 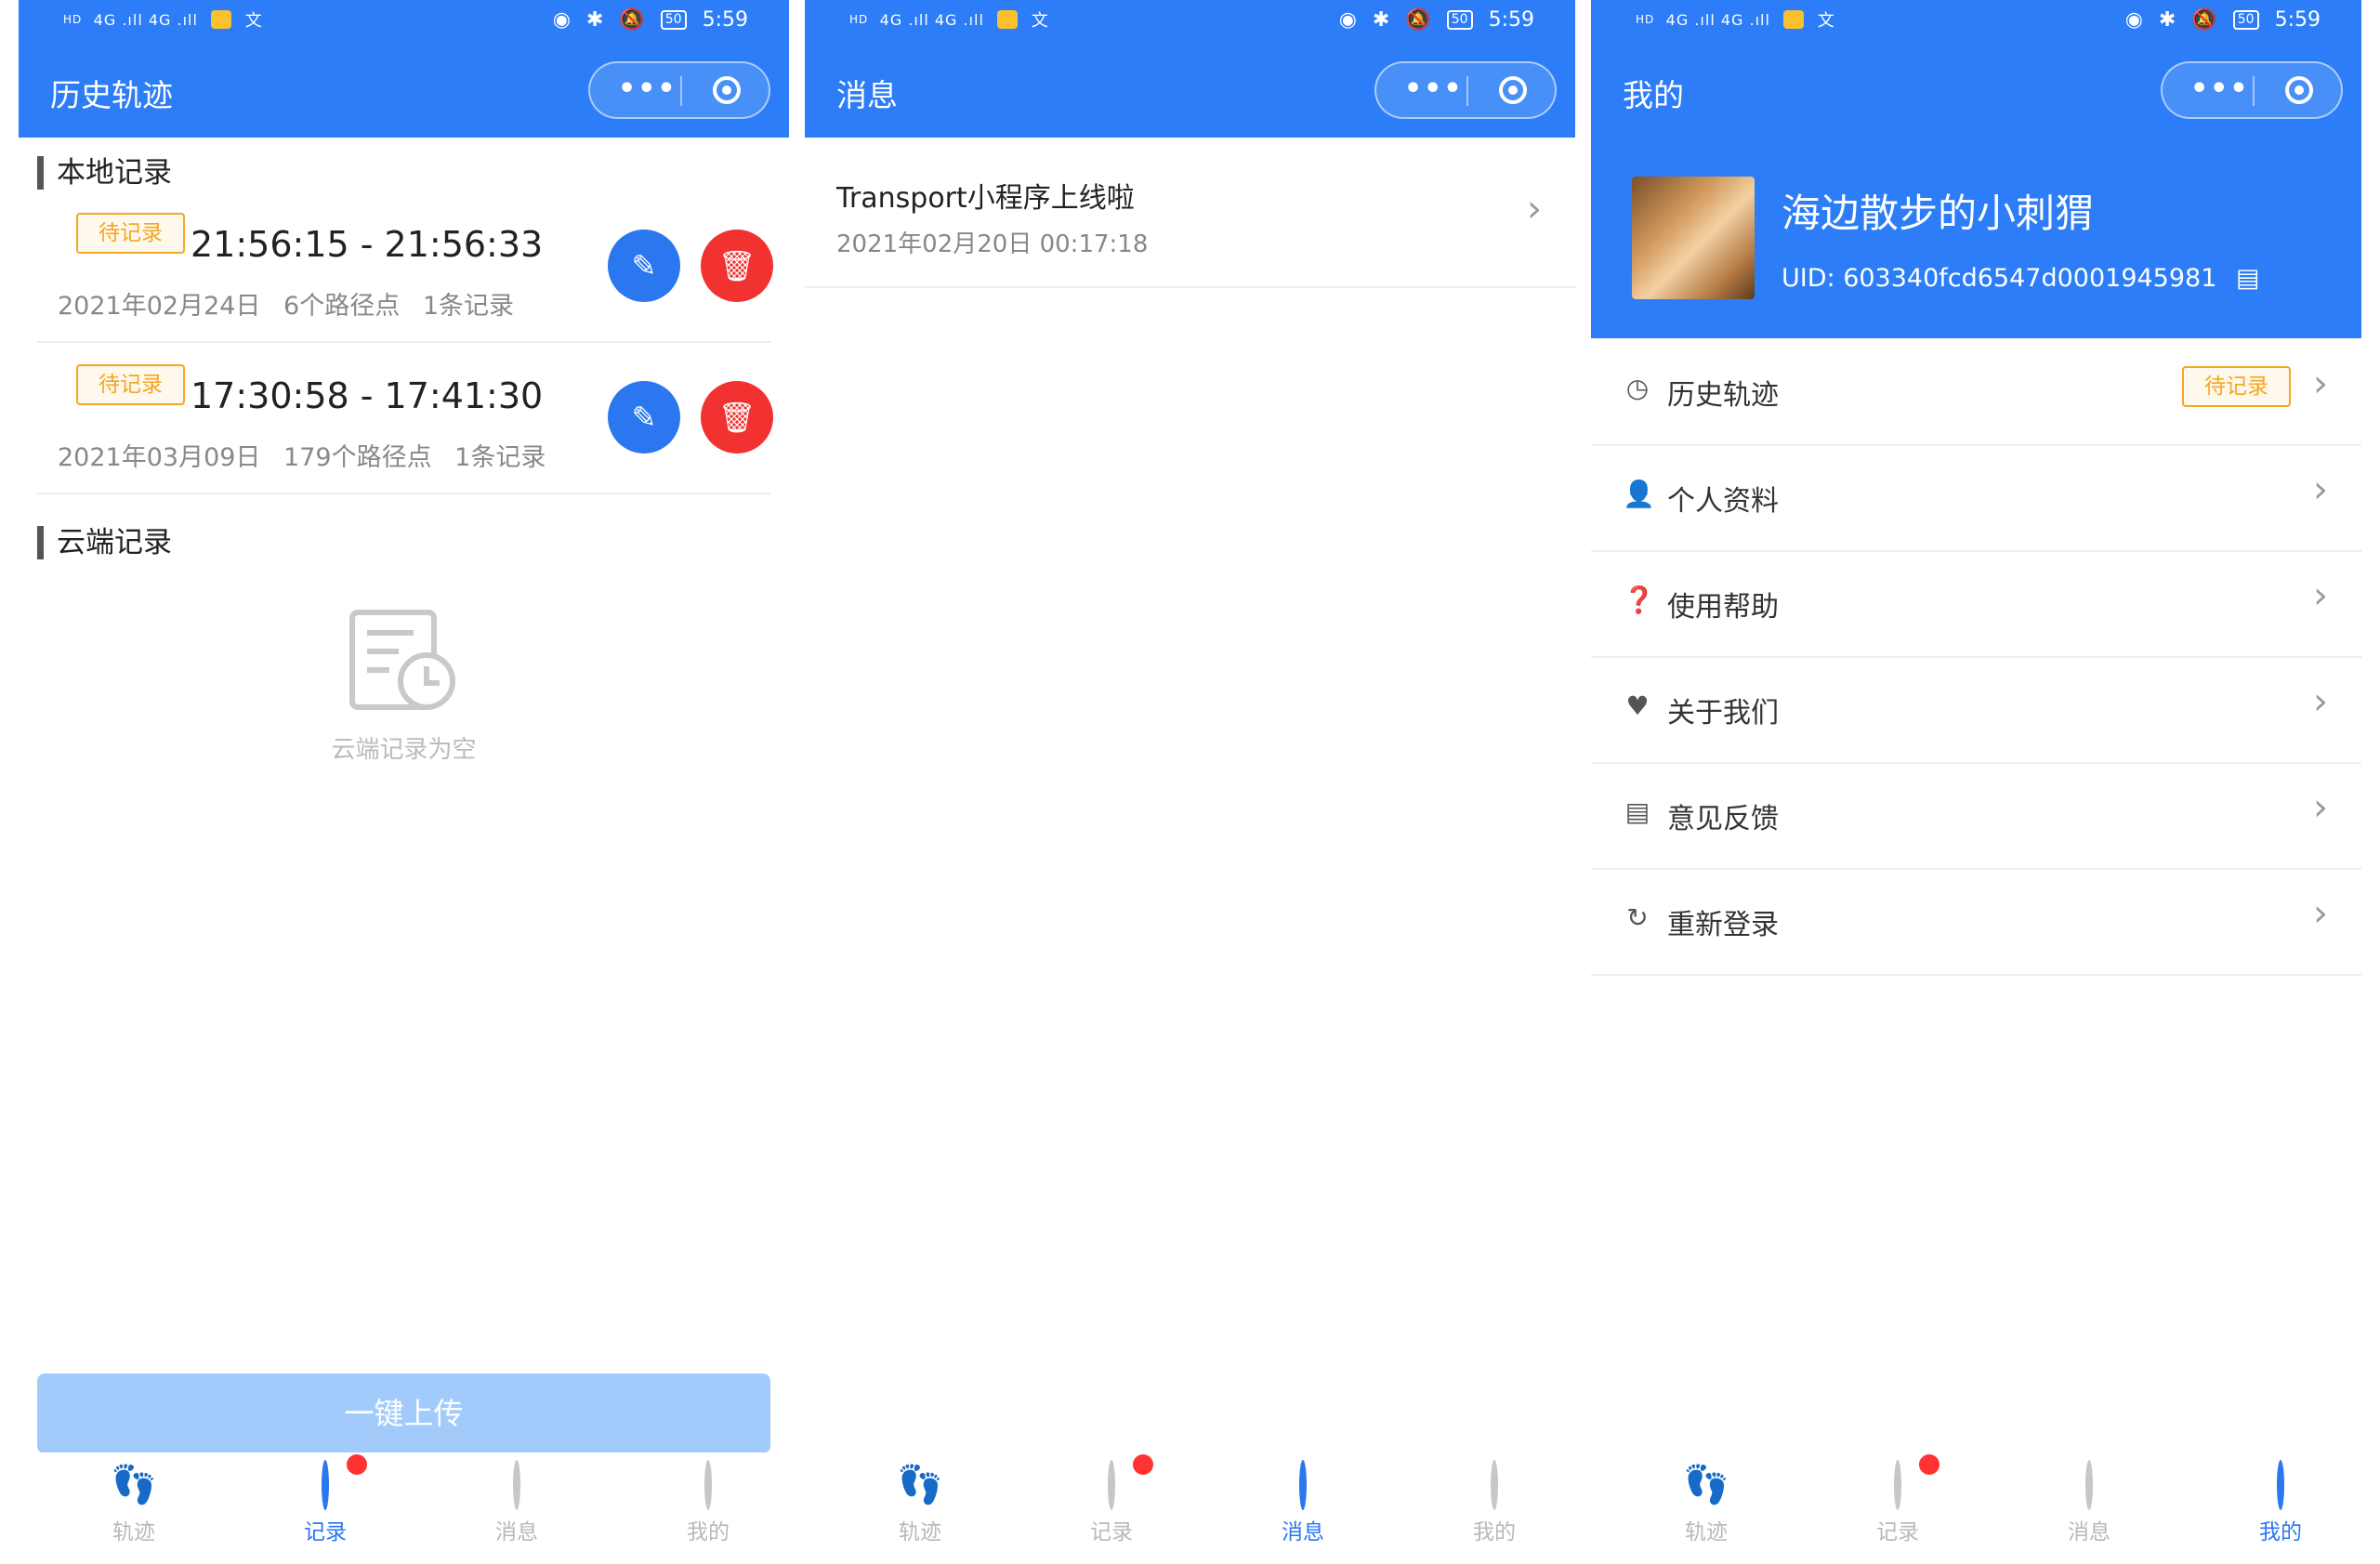 What do you see at coordinates (403, 1413) in the screenshot?
I see `upload-all-button: 一键上传` at bounding box center [403, 1413].